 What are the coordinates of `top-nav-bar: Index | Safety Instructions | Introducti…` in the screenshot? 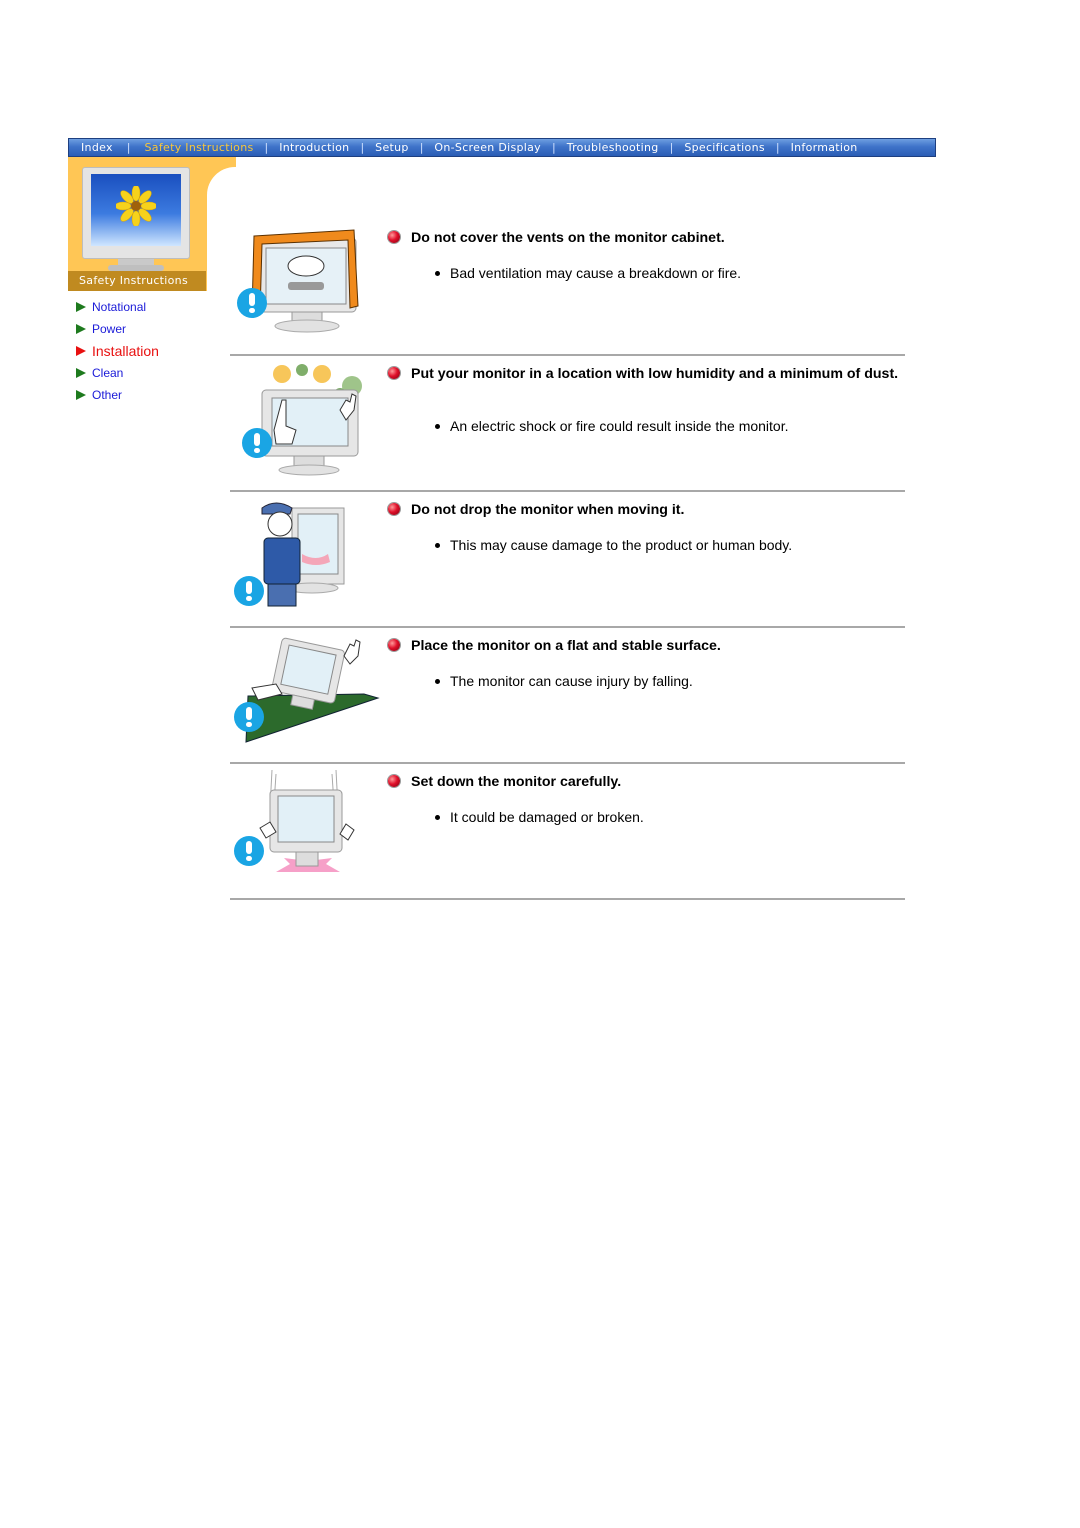 It's located at (502, 147).